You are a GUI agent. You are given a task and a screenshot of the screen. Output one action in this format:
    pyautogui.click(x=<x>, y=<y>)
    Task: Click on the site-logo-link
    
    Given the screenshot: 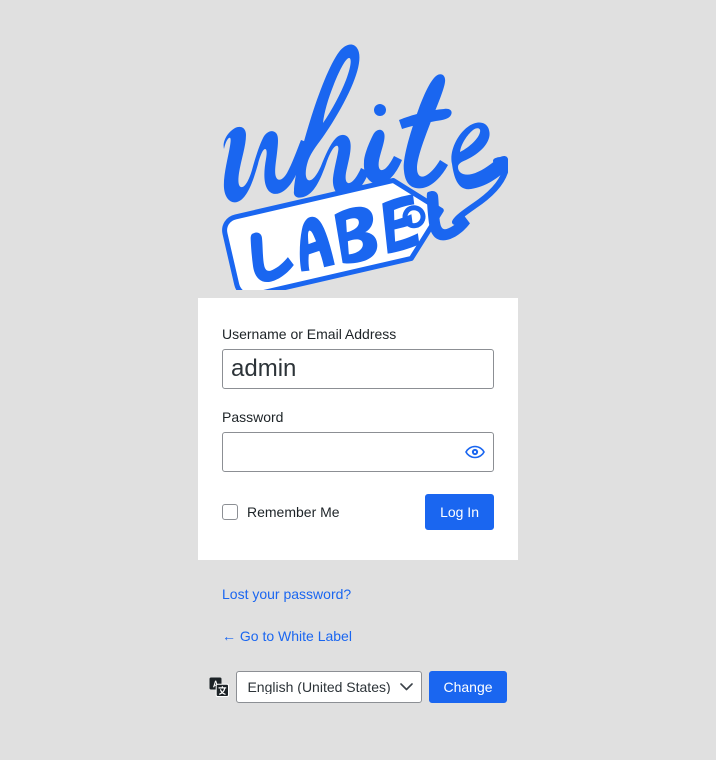 What is the action you would take?
    pyautogui.click(x=358, y=159)
    